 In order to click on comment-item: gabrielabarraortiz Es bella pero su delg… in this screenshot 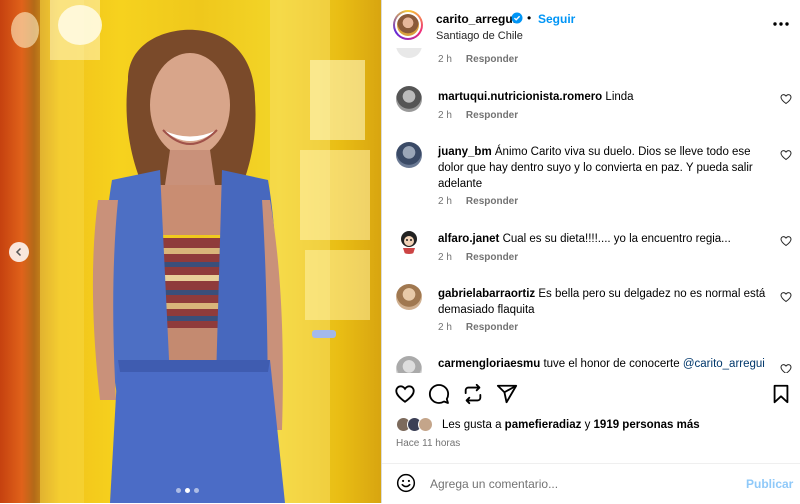, I will do `click(591, 312)`.